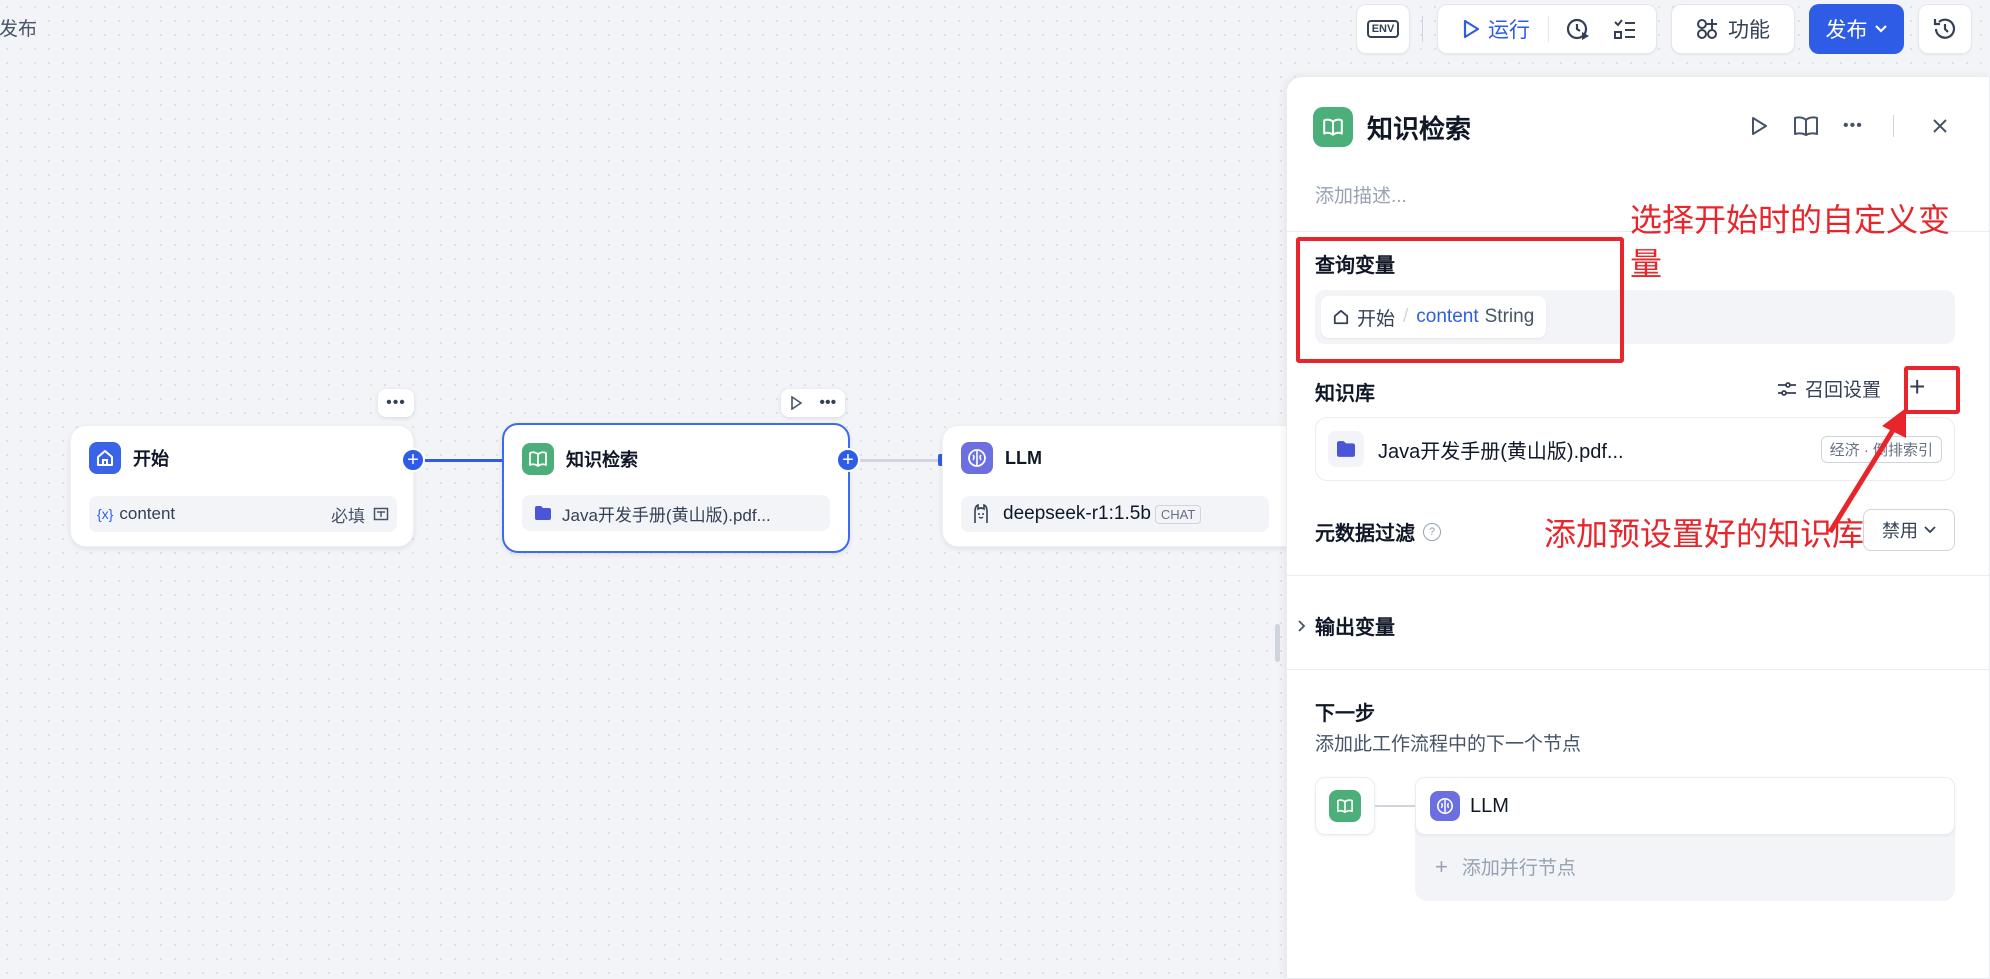  I want to click on annotation-box-query, so click(1460, 300).